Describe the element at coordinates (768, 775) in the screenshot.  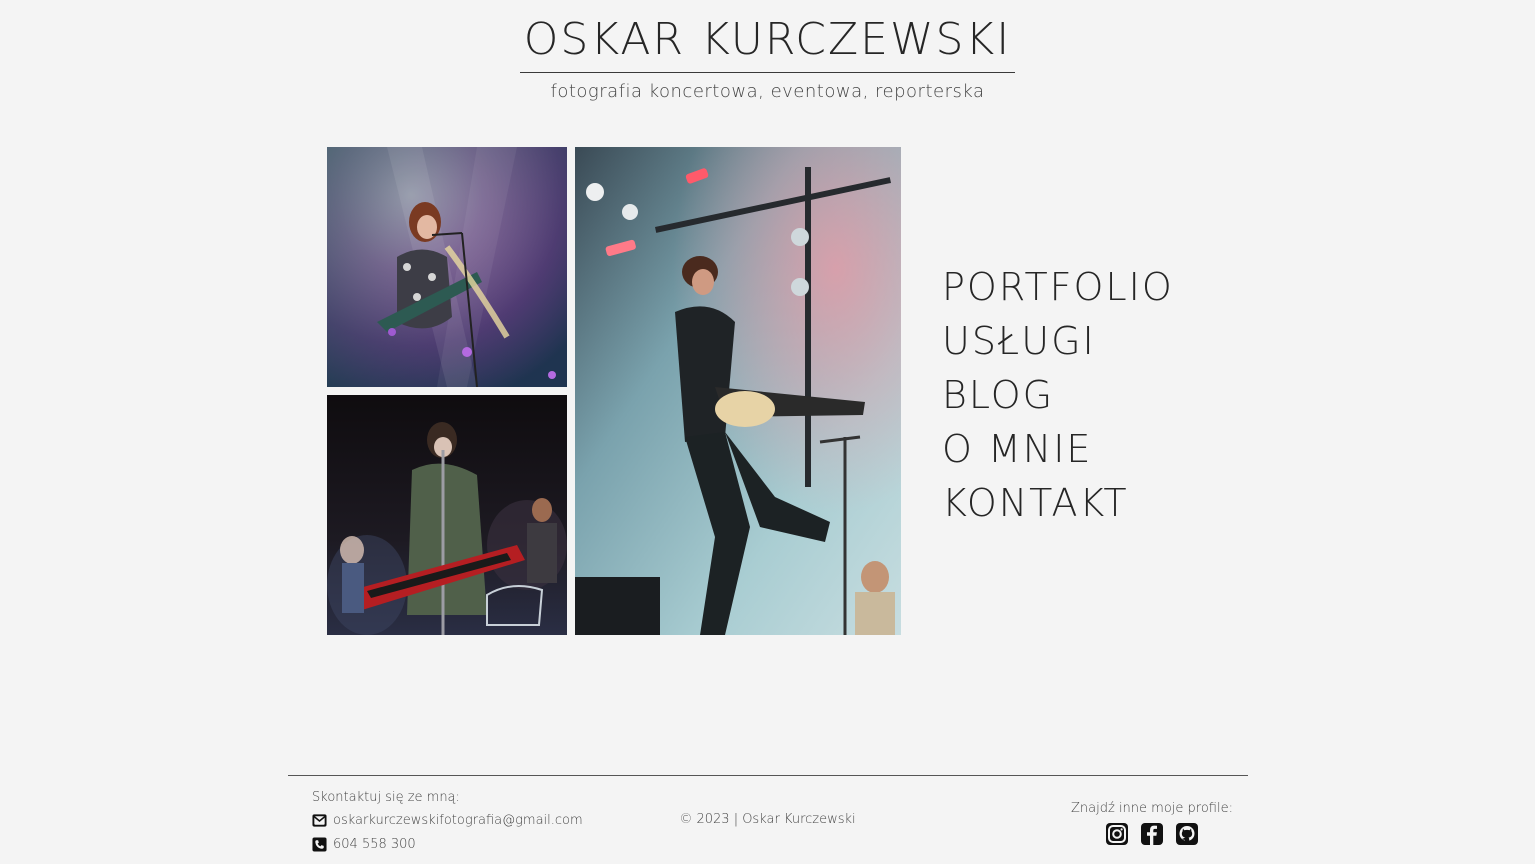
I see `footer-divider` at that location.